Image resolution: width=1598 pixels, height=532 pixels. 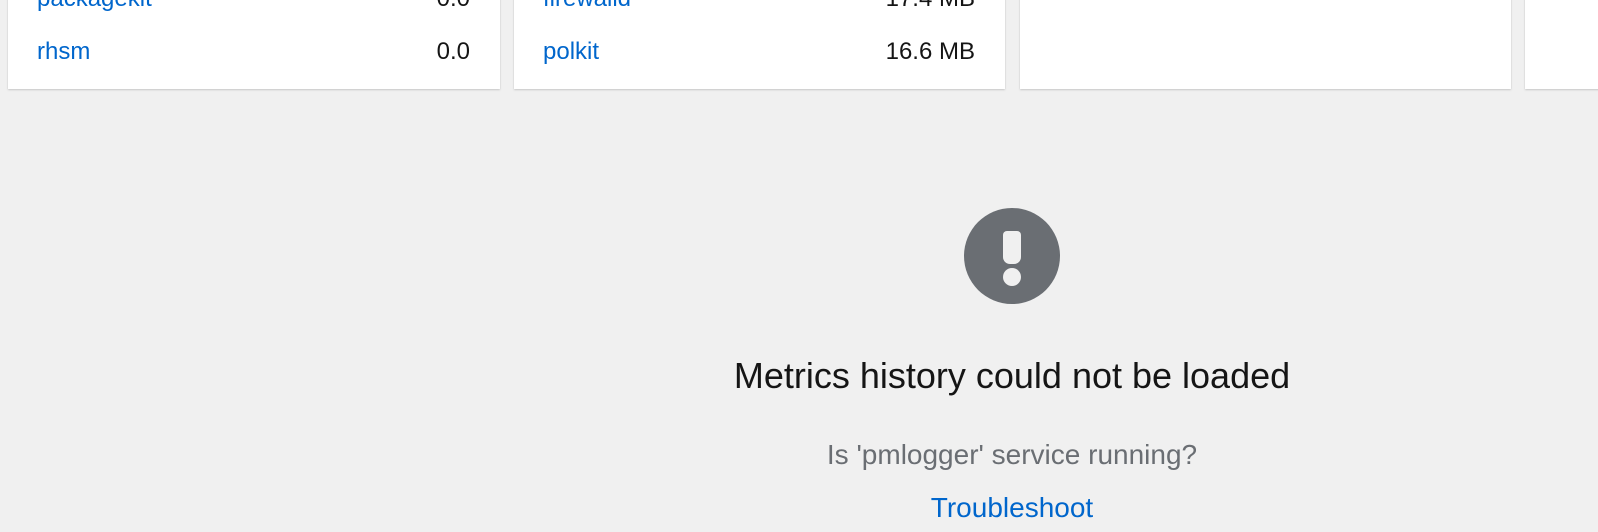 What do you see at coordinates (1561, 44) in the screenshot?
I see `top-services-card-network` at bounding box center [1561, 44].